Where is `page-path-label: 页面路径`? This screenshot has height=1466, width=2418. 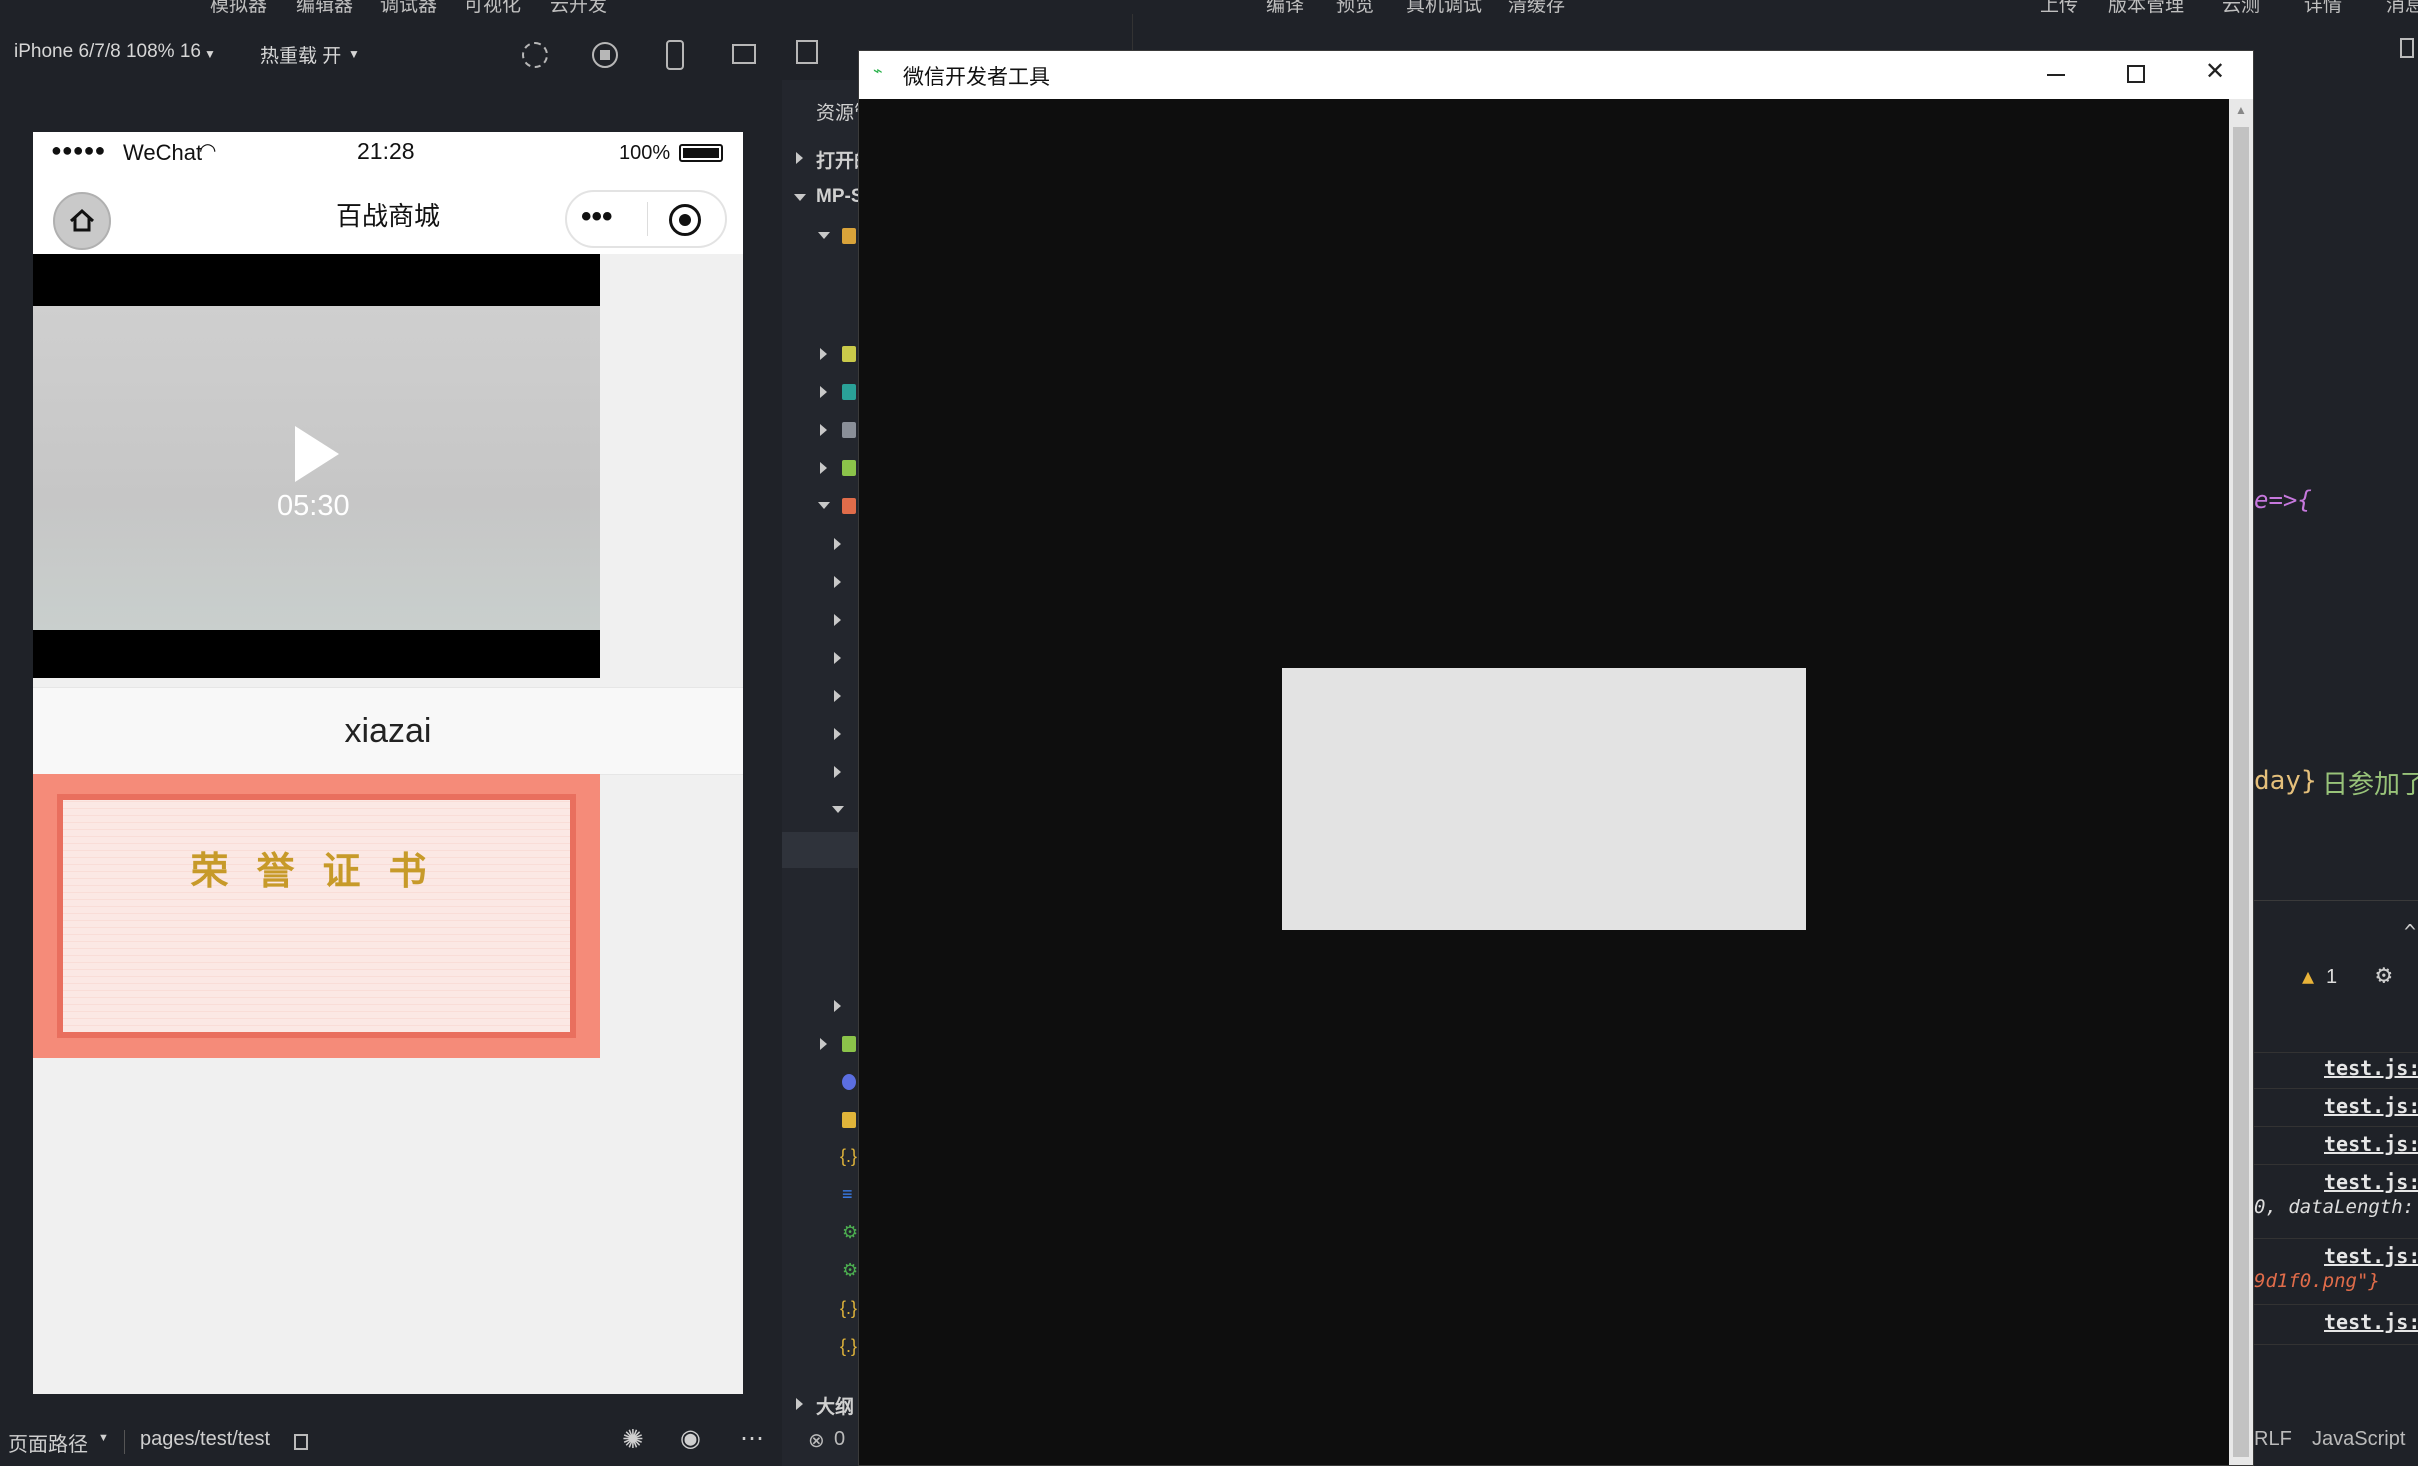 page-path-label: 页面路径 is located at coordinates (48, 1442).